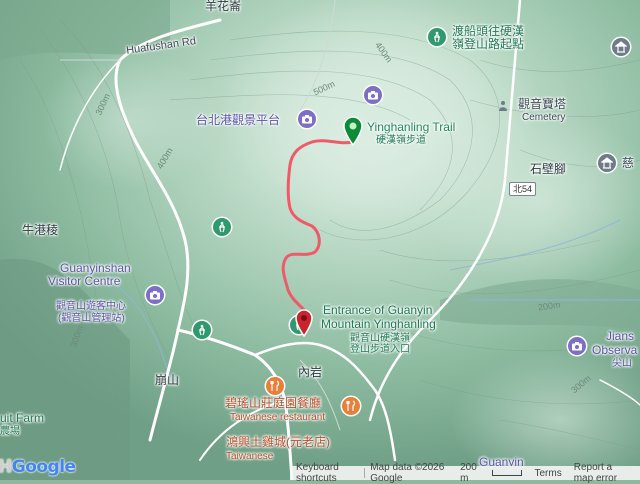 Image resolution: width=640 pixels, height=484 pixels. What do you see at coordinates (544, 117) in the screenshot?
I see `guanyin-tower-sublabel: Cemetery` at bounding box center [544, 117].